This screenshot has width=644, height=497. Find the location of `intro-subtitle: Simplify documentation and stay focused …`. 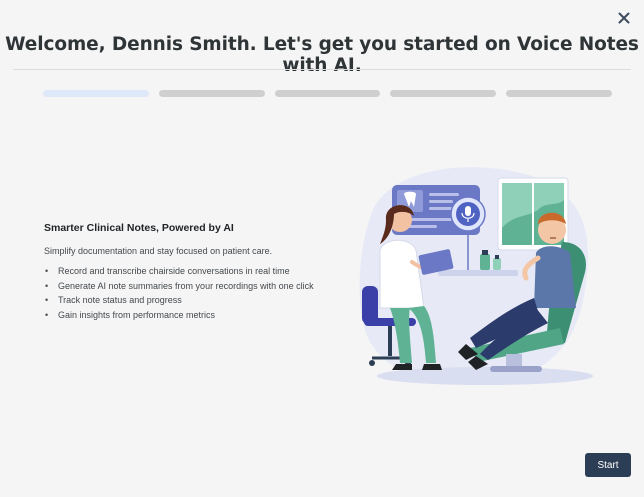

intro-subtitle: Simplify documentation and stay focused … is located at coordinates (158, 251).